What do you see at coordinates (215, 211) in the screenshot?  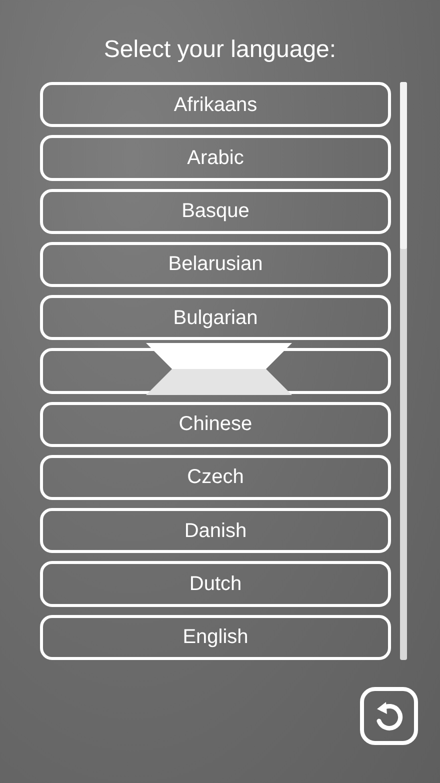 I see `language-button: Basque` at bounding box center [215, 211].